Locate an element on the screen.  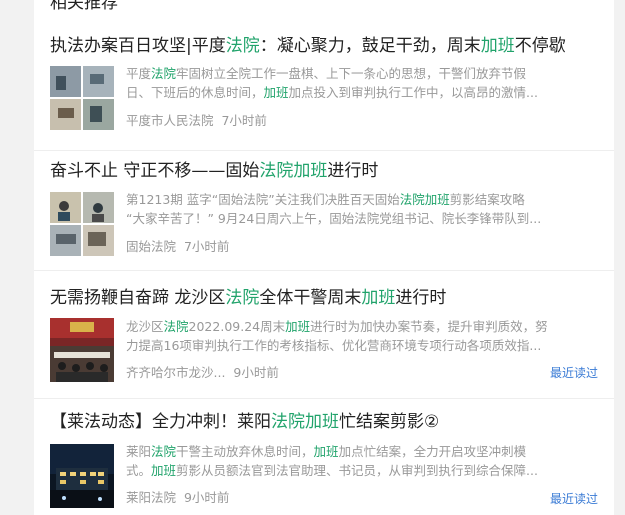
news-meta: 平度市人民法院 7小时前 is located at coordinates (196, 119).